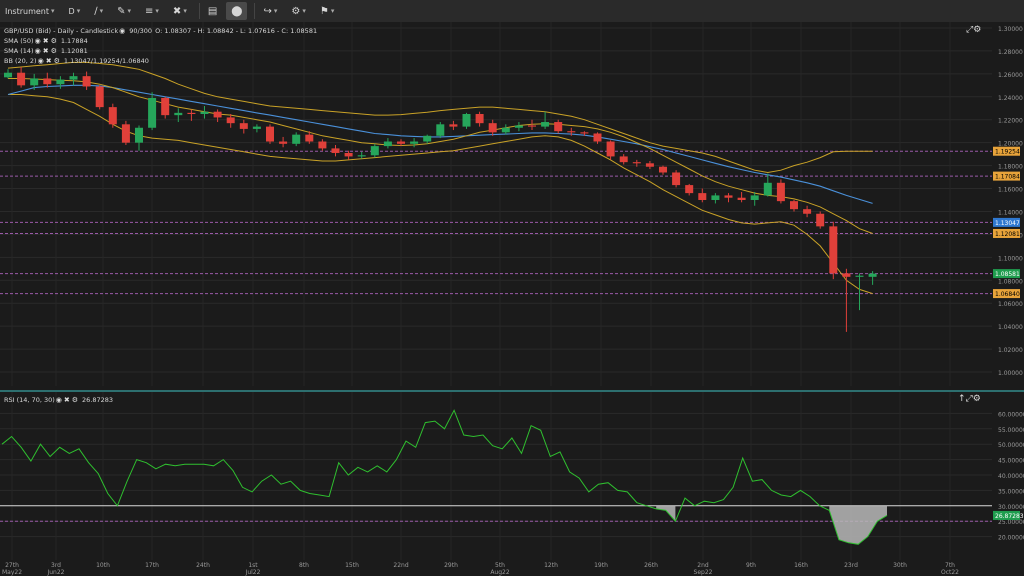 The image size is (1024, 576). I want to click on toolbar: Instrument ▾ D ▾ ∕ ▾ ✎ ▾ ≡ ▾ ✖ ▾ ▤ ⬤ ↪ ▾ ⚙ ▾ ⚑ ▾, so click(512, 11).